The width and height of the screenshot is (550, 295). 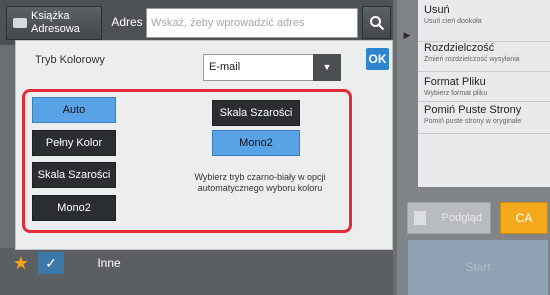 I want to click on preview-label: Podgląd, so click(x=461, y=218).